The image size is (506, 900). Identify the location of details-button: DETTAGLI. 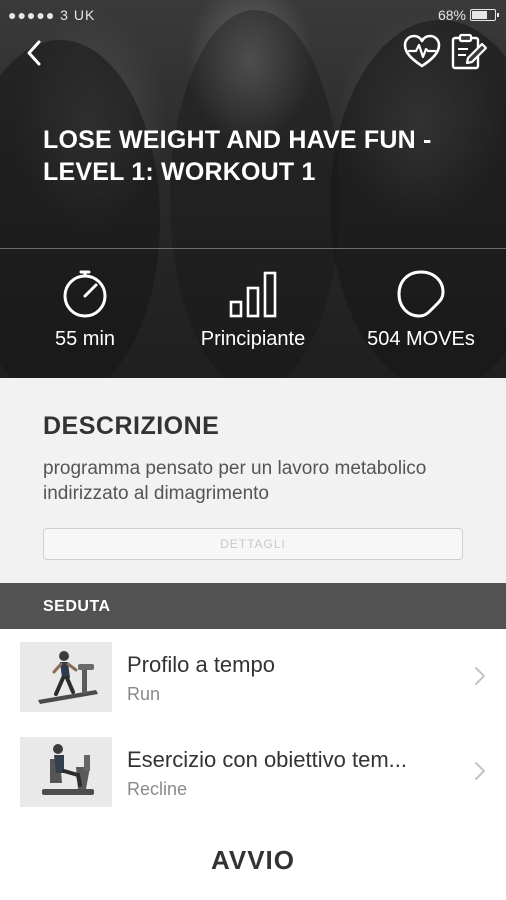
(253, 544).